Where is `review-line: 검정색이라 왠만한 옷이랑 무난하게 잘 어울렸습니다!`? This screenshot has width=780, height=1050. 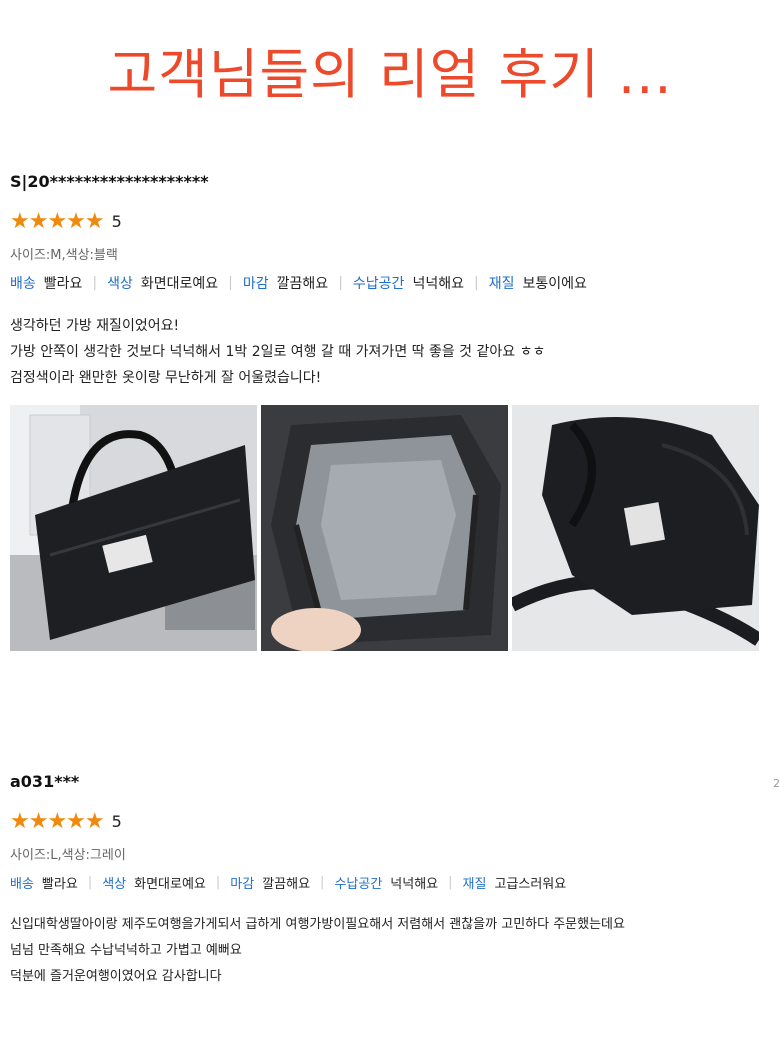
review-line: 검정색이라 왠만한 옷이랑 무난하게 잘 어울렸습니다! is located at coordinates (166, 378).